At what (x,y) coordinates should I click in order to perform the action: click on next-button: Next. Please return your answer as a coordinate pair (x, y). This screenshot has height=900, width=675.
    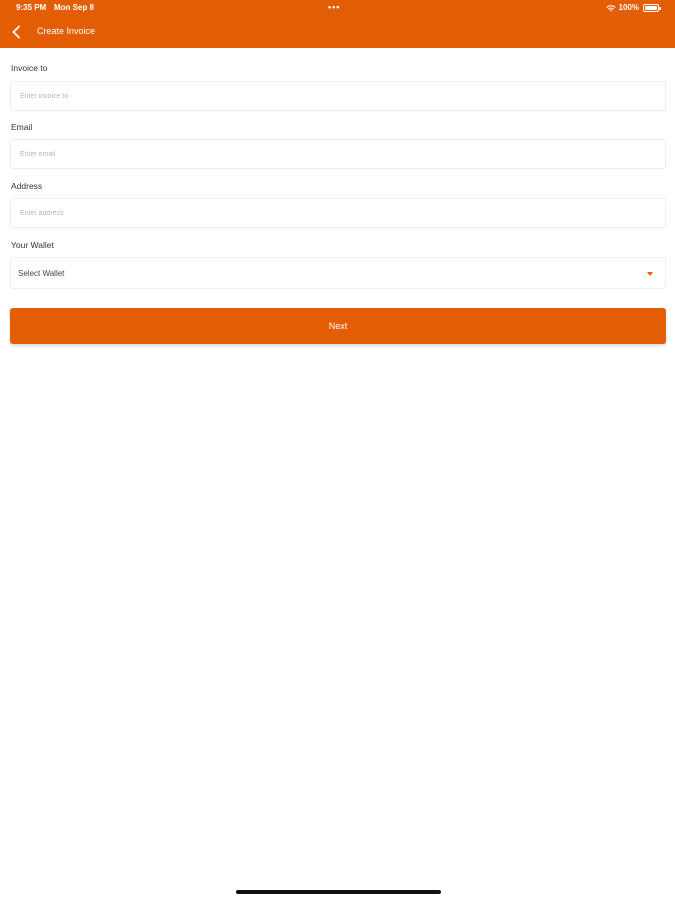
    Looking at the image, I should click on (338, 326).